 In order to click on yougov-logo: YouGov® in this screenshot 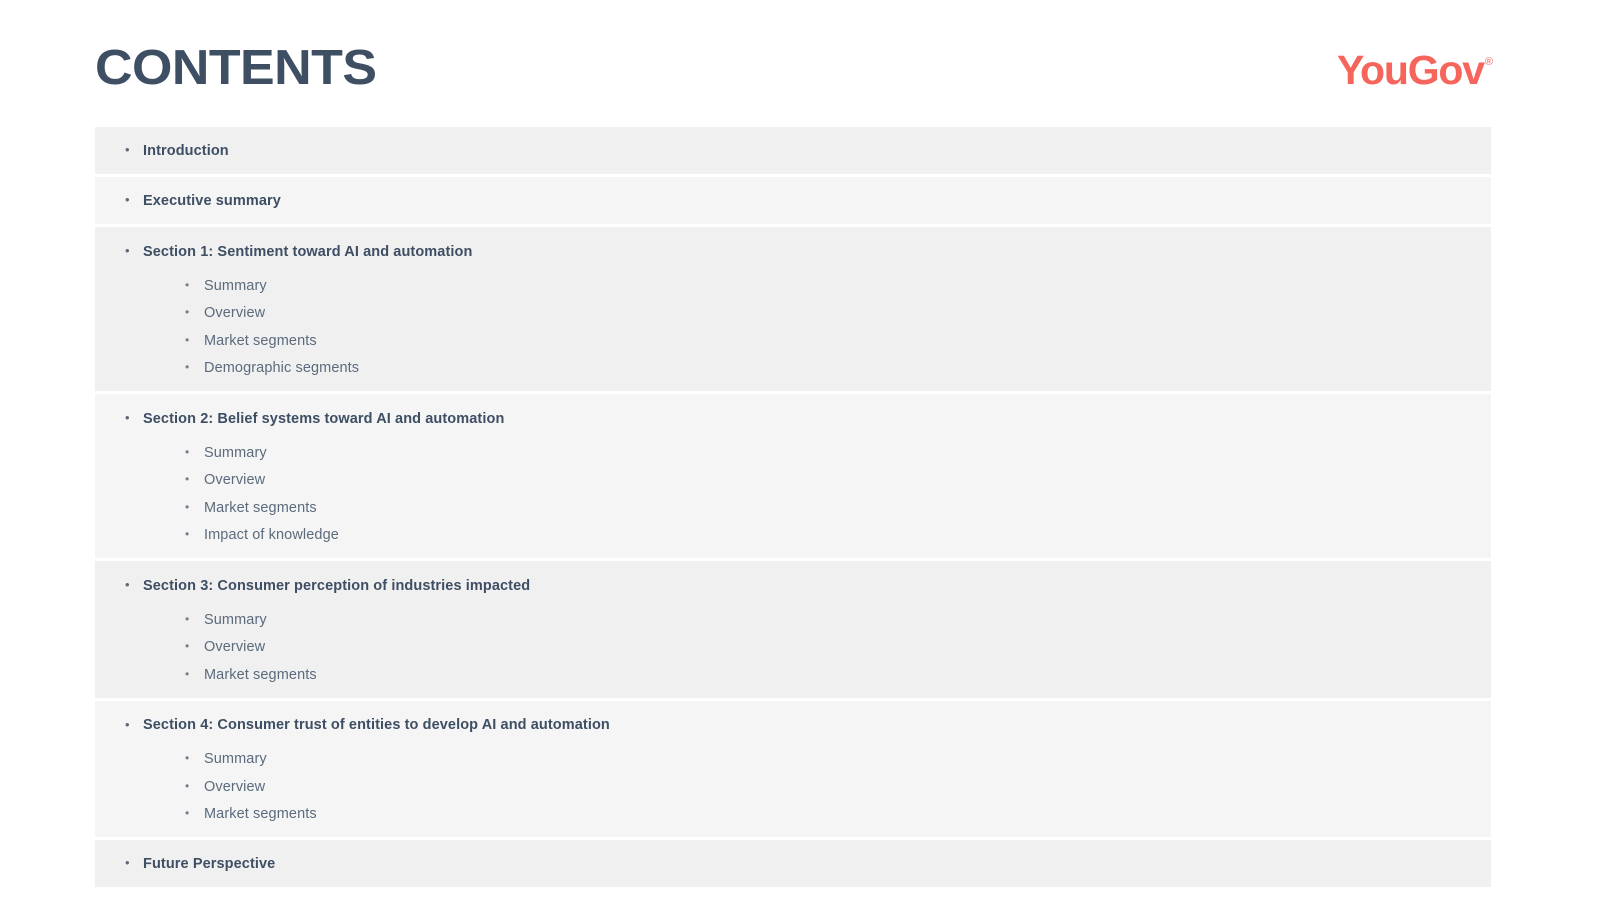, I will do `click(1414, 70)`.